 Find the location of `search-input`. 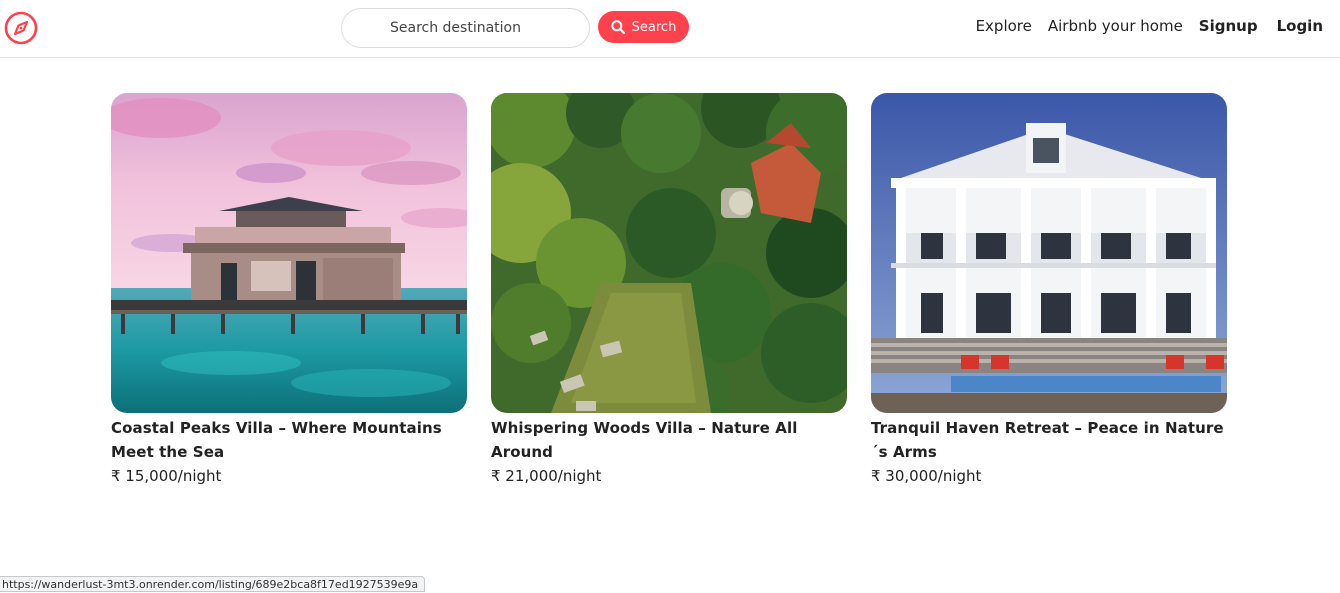

search-input is located at coordinates (465, 28).